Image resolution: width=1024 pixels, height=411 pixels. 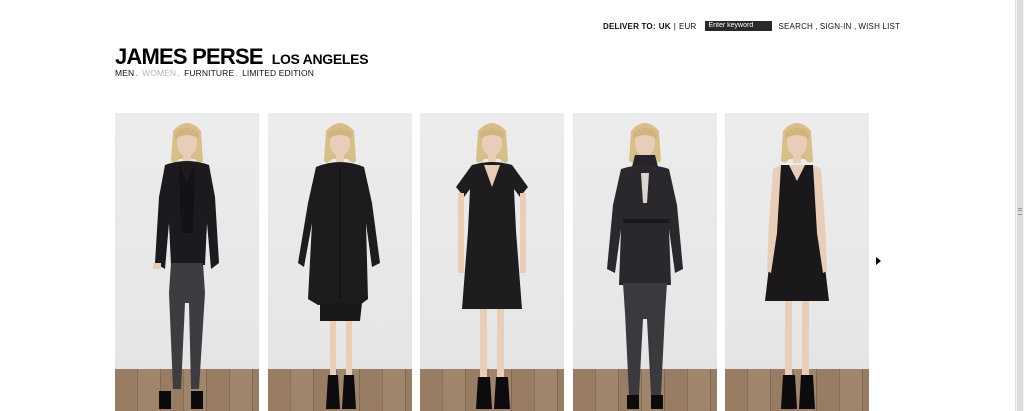 I want to click on site-logo: JAMES PERSE LOS ANGELES, so click(x=242, y=57).